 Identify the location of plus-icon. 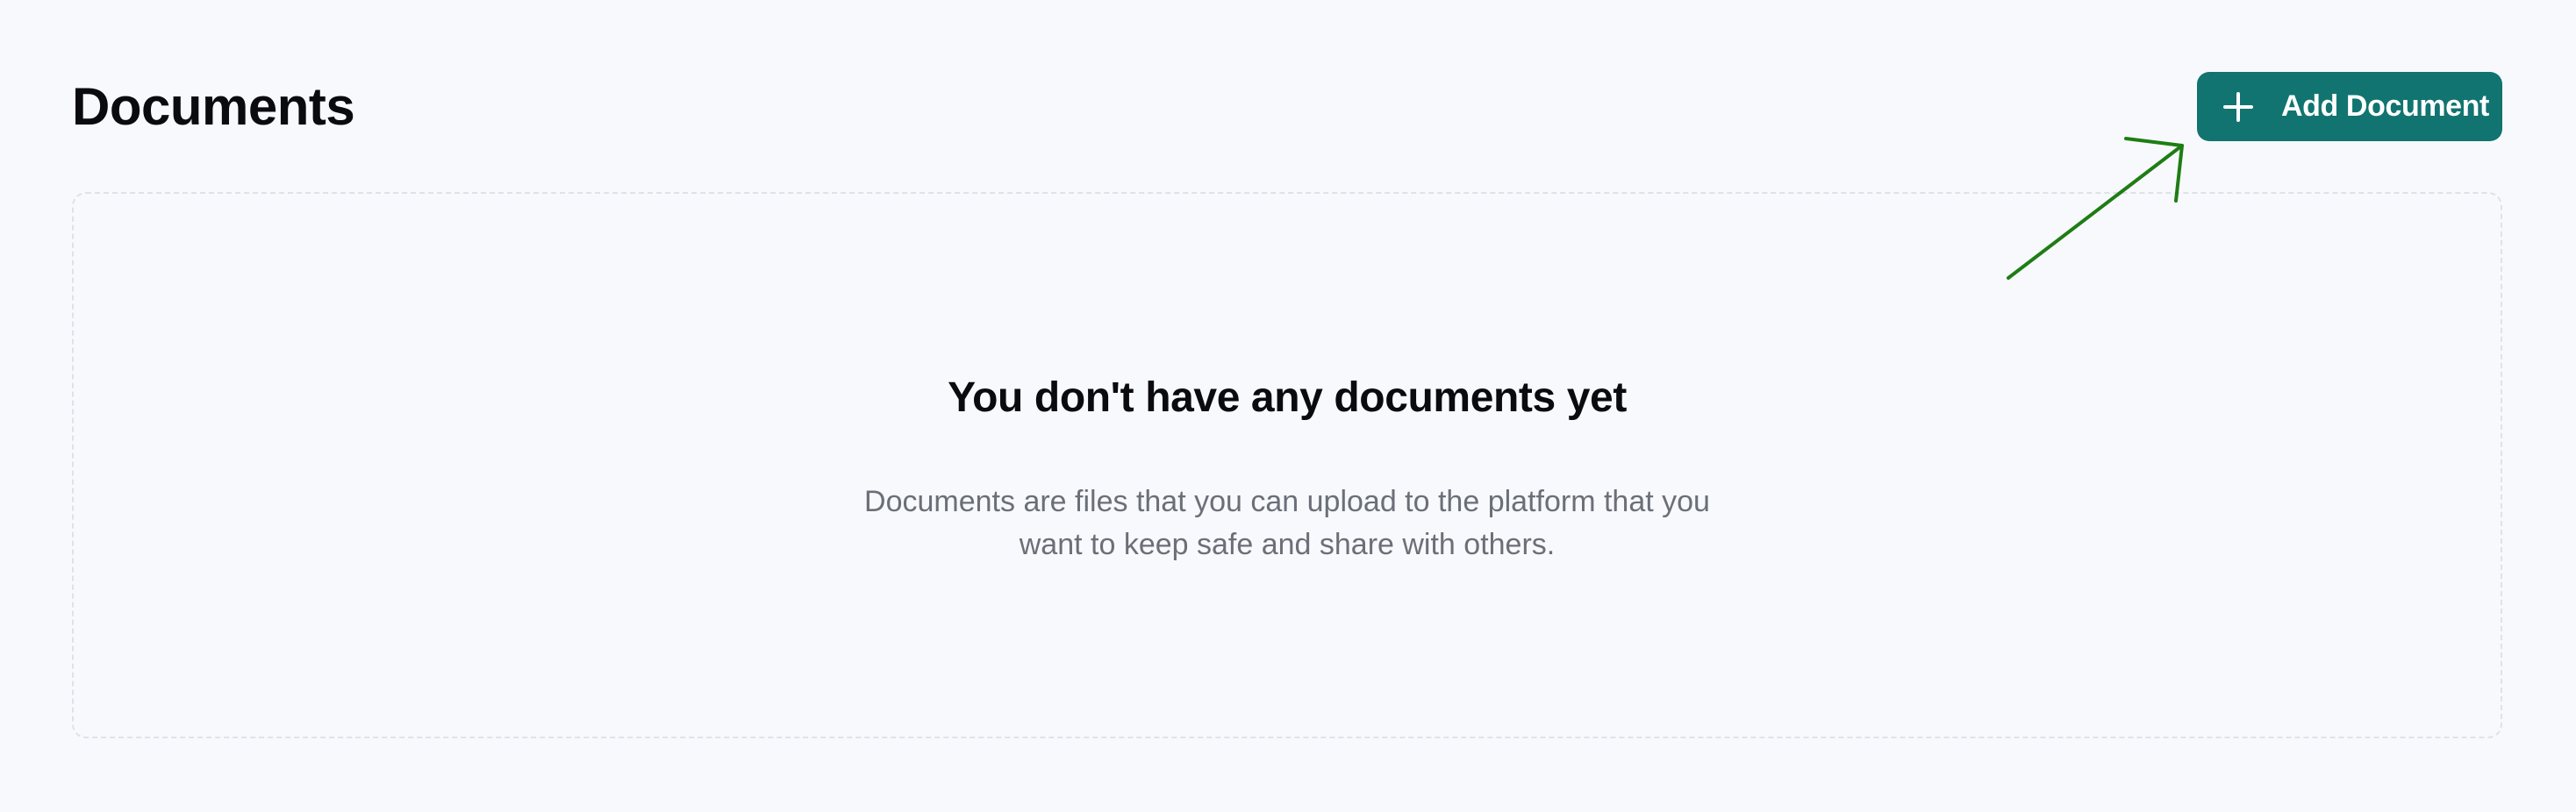
(2238, 107).